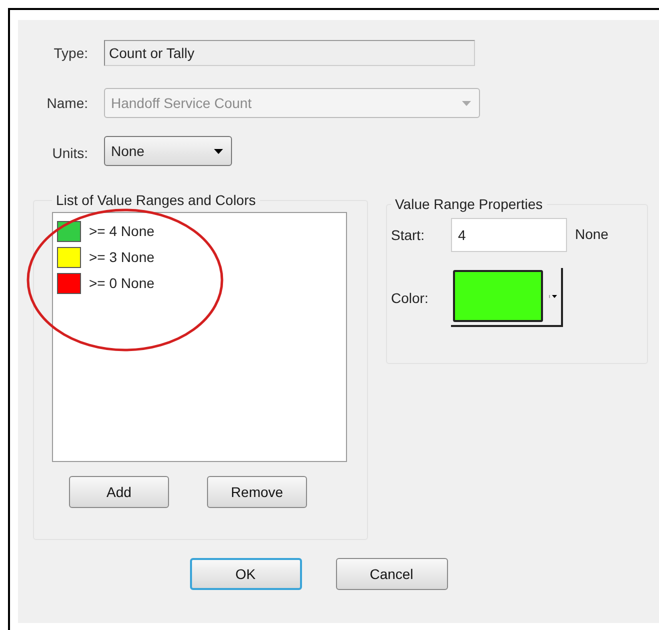  I want to click on list-button: Add, so click(119, 492).